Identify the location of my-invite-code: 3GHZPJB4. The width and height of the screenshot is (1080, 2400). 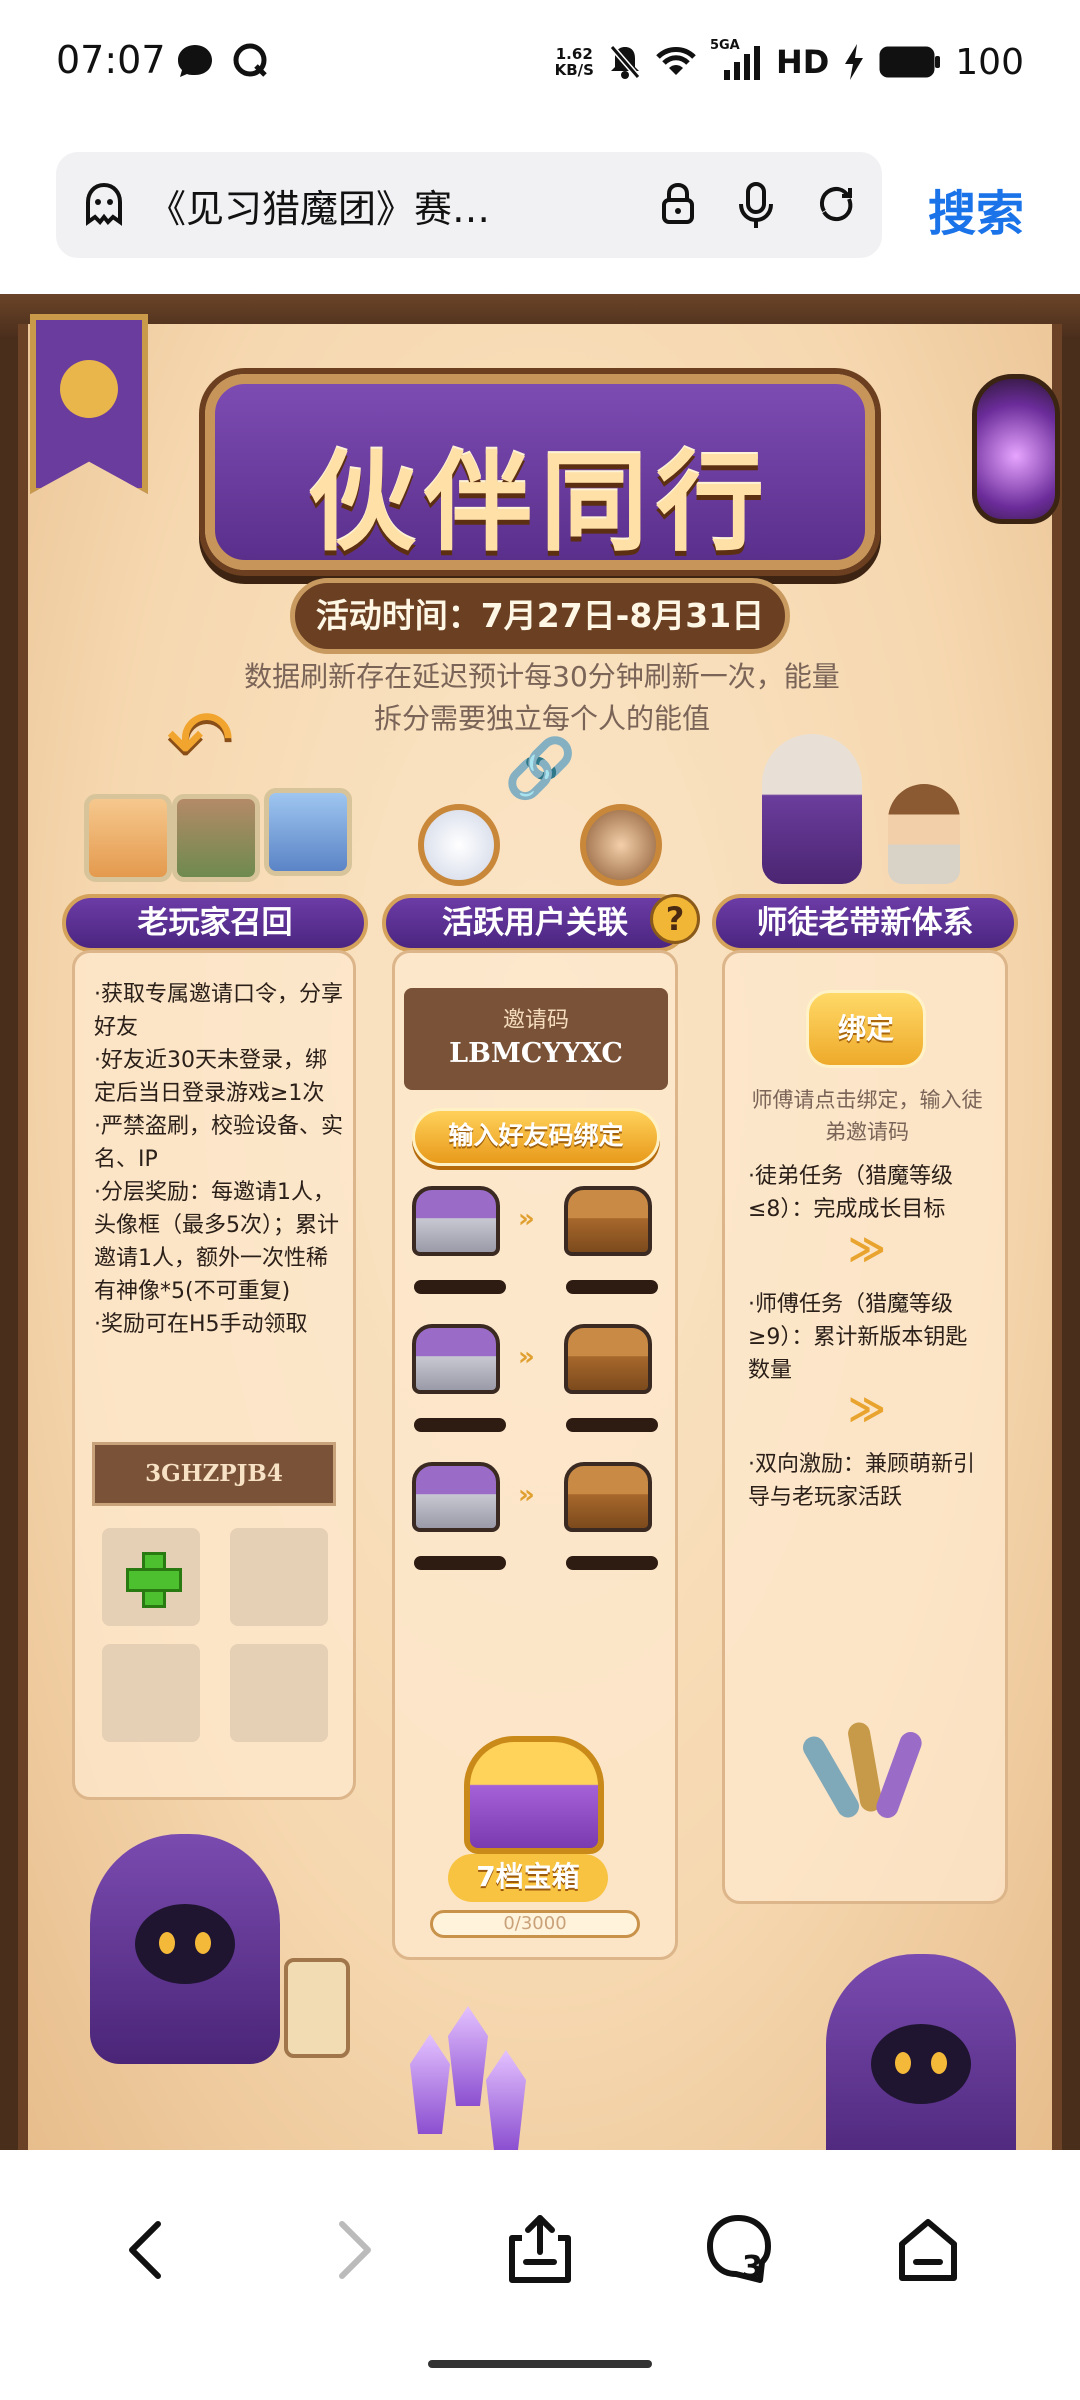
(214, 1474).